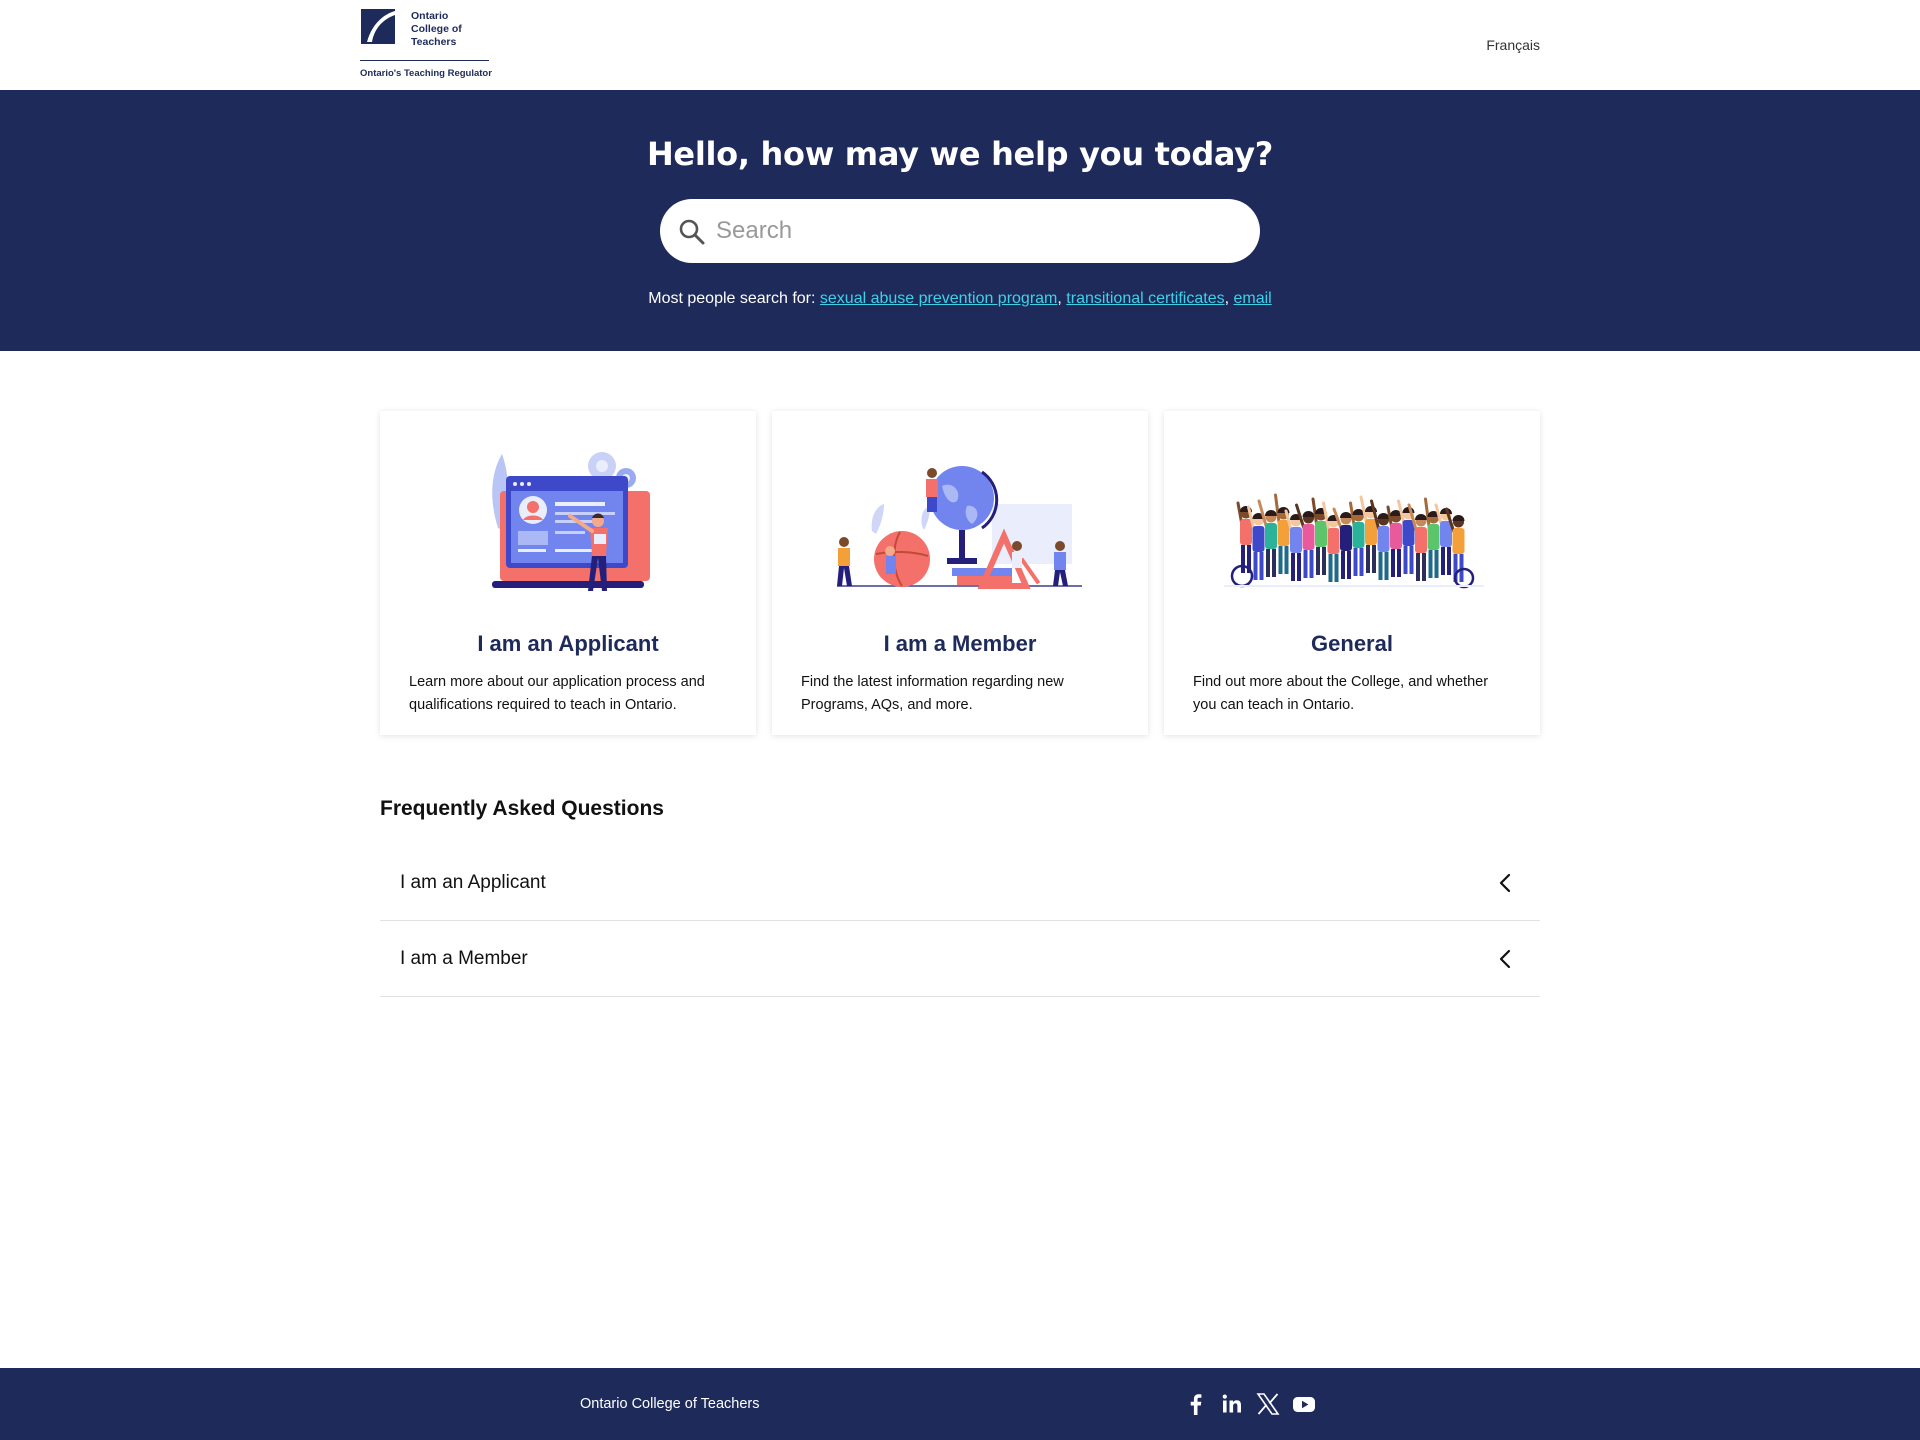 The width and height of the screenshot is (1920, 1440). What do you see at coordinates (568, 643) in the screenshot?
I see `card-applicant-title: I am an Applicant` at bounding box center [568, 643].